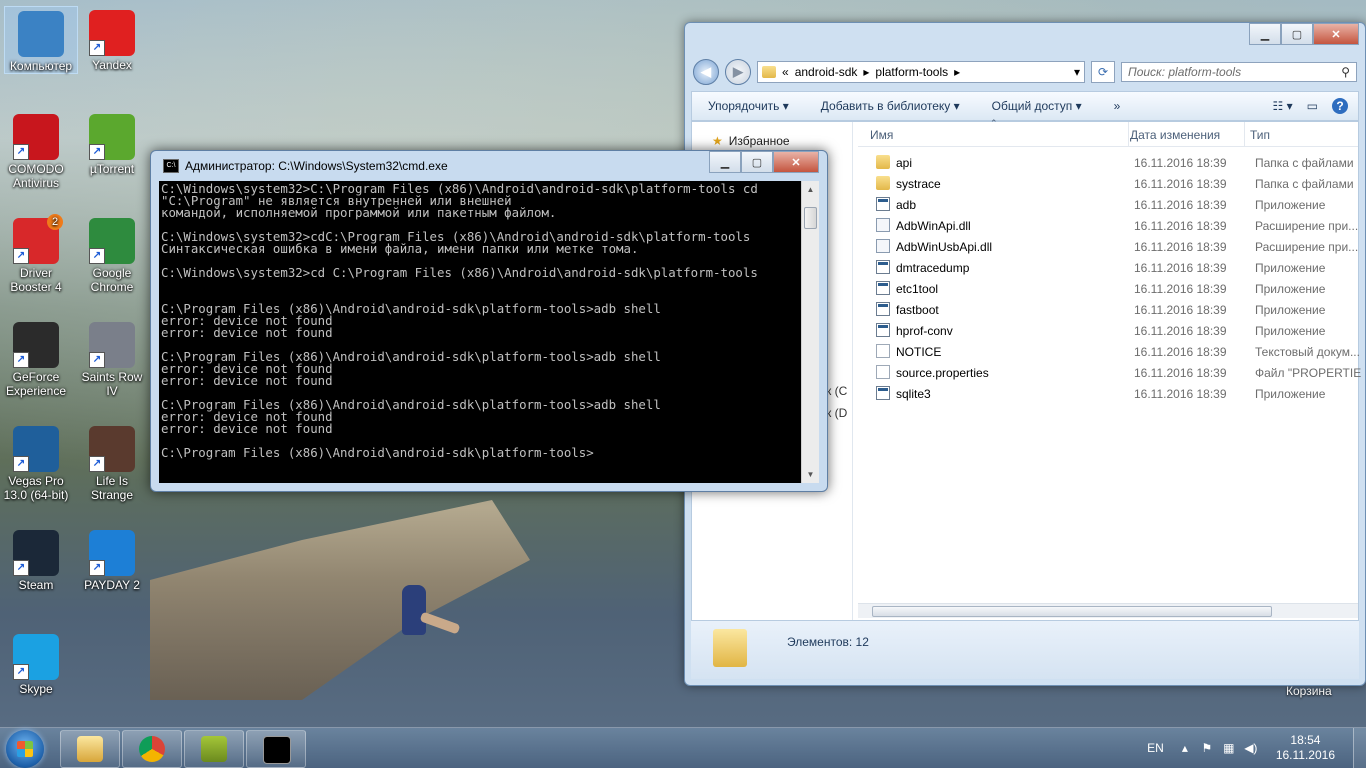  I want to click on address-bar: « android-sdk ▸ platform-tools ▸ ▾, so click(921, 72).